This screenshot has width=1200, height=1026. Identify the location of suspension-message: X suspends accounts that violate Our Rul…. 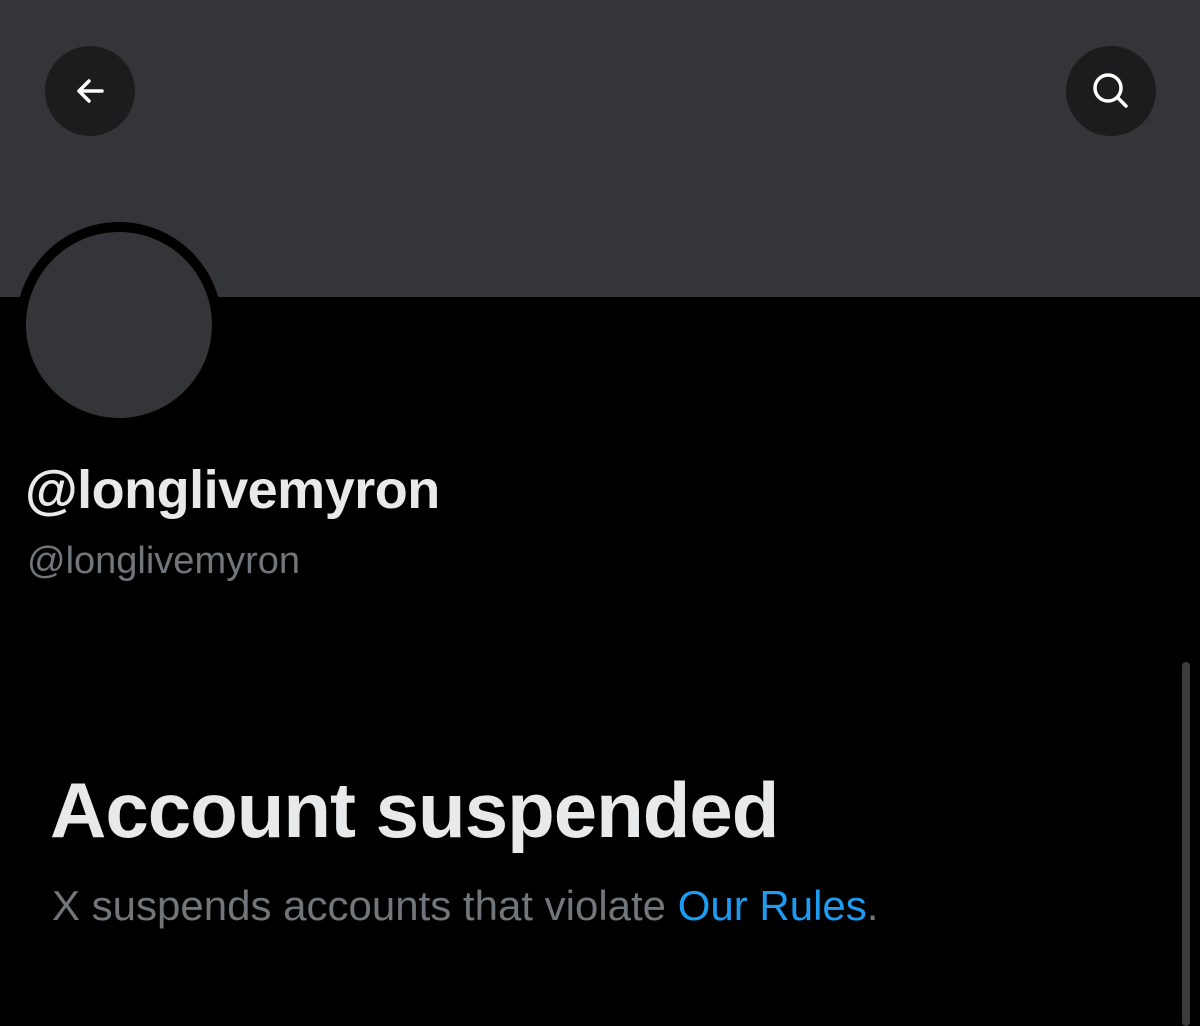
(465, 906).